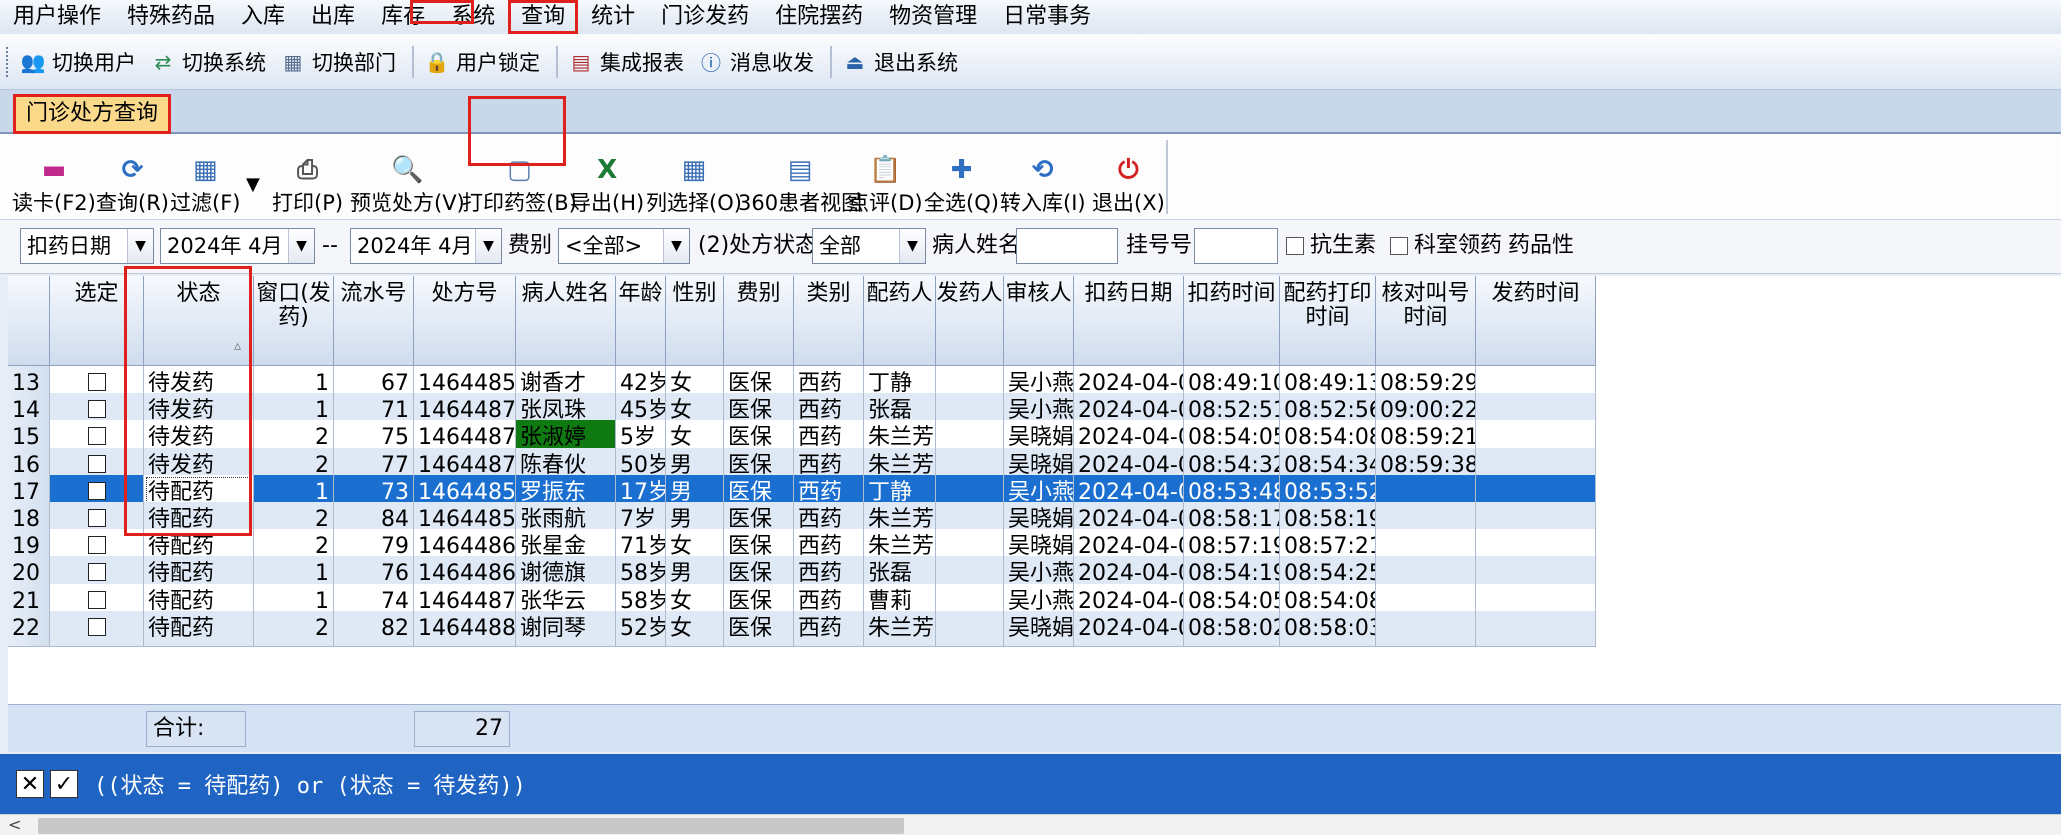  I want to click on cell-prescription-no: 14644883, so click(465, 628).